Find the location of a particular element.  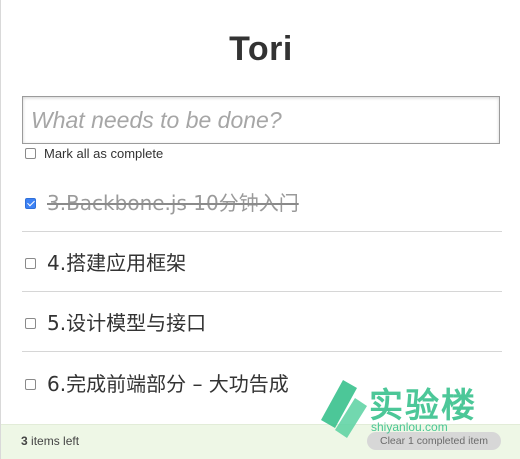

items-left-suffix: items left is located at coordinates (53, 441).